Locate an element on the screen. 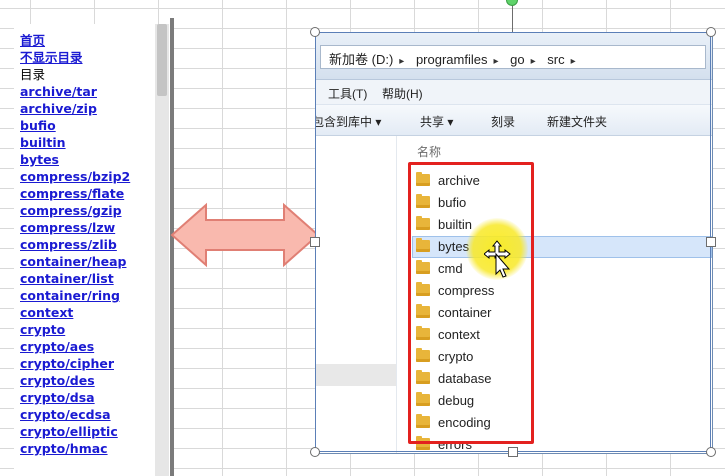 The height and width of the screenshot is (476, 725). doc-link: compress/zlib is located at coordinates (96, 244).